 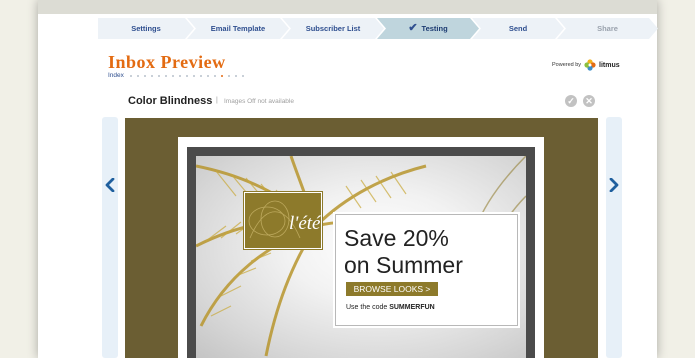 I want to click on step-subscriber-list: Subscriber List, so click(x=333, y=28).